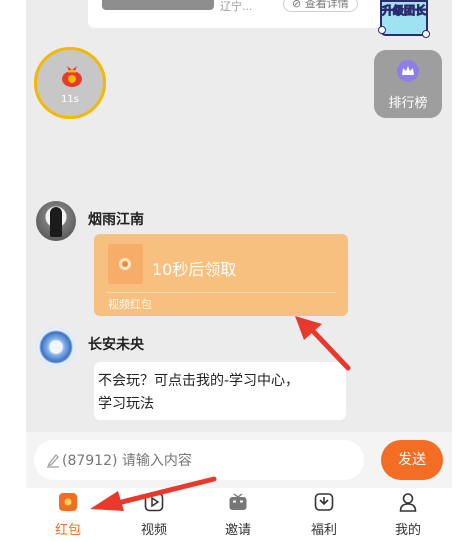 The image size is (474, 541). What do you see at coordinates (326, 5) in the screenshot?
I see `view-detail-label: 查看详情` at bounding box center [326, 5].